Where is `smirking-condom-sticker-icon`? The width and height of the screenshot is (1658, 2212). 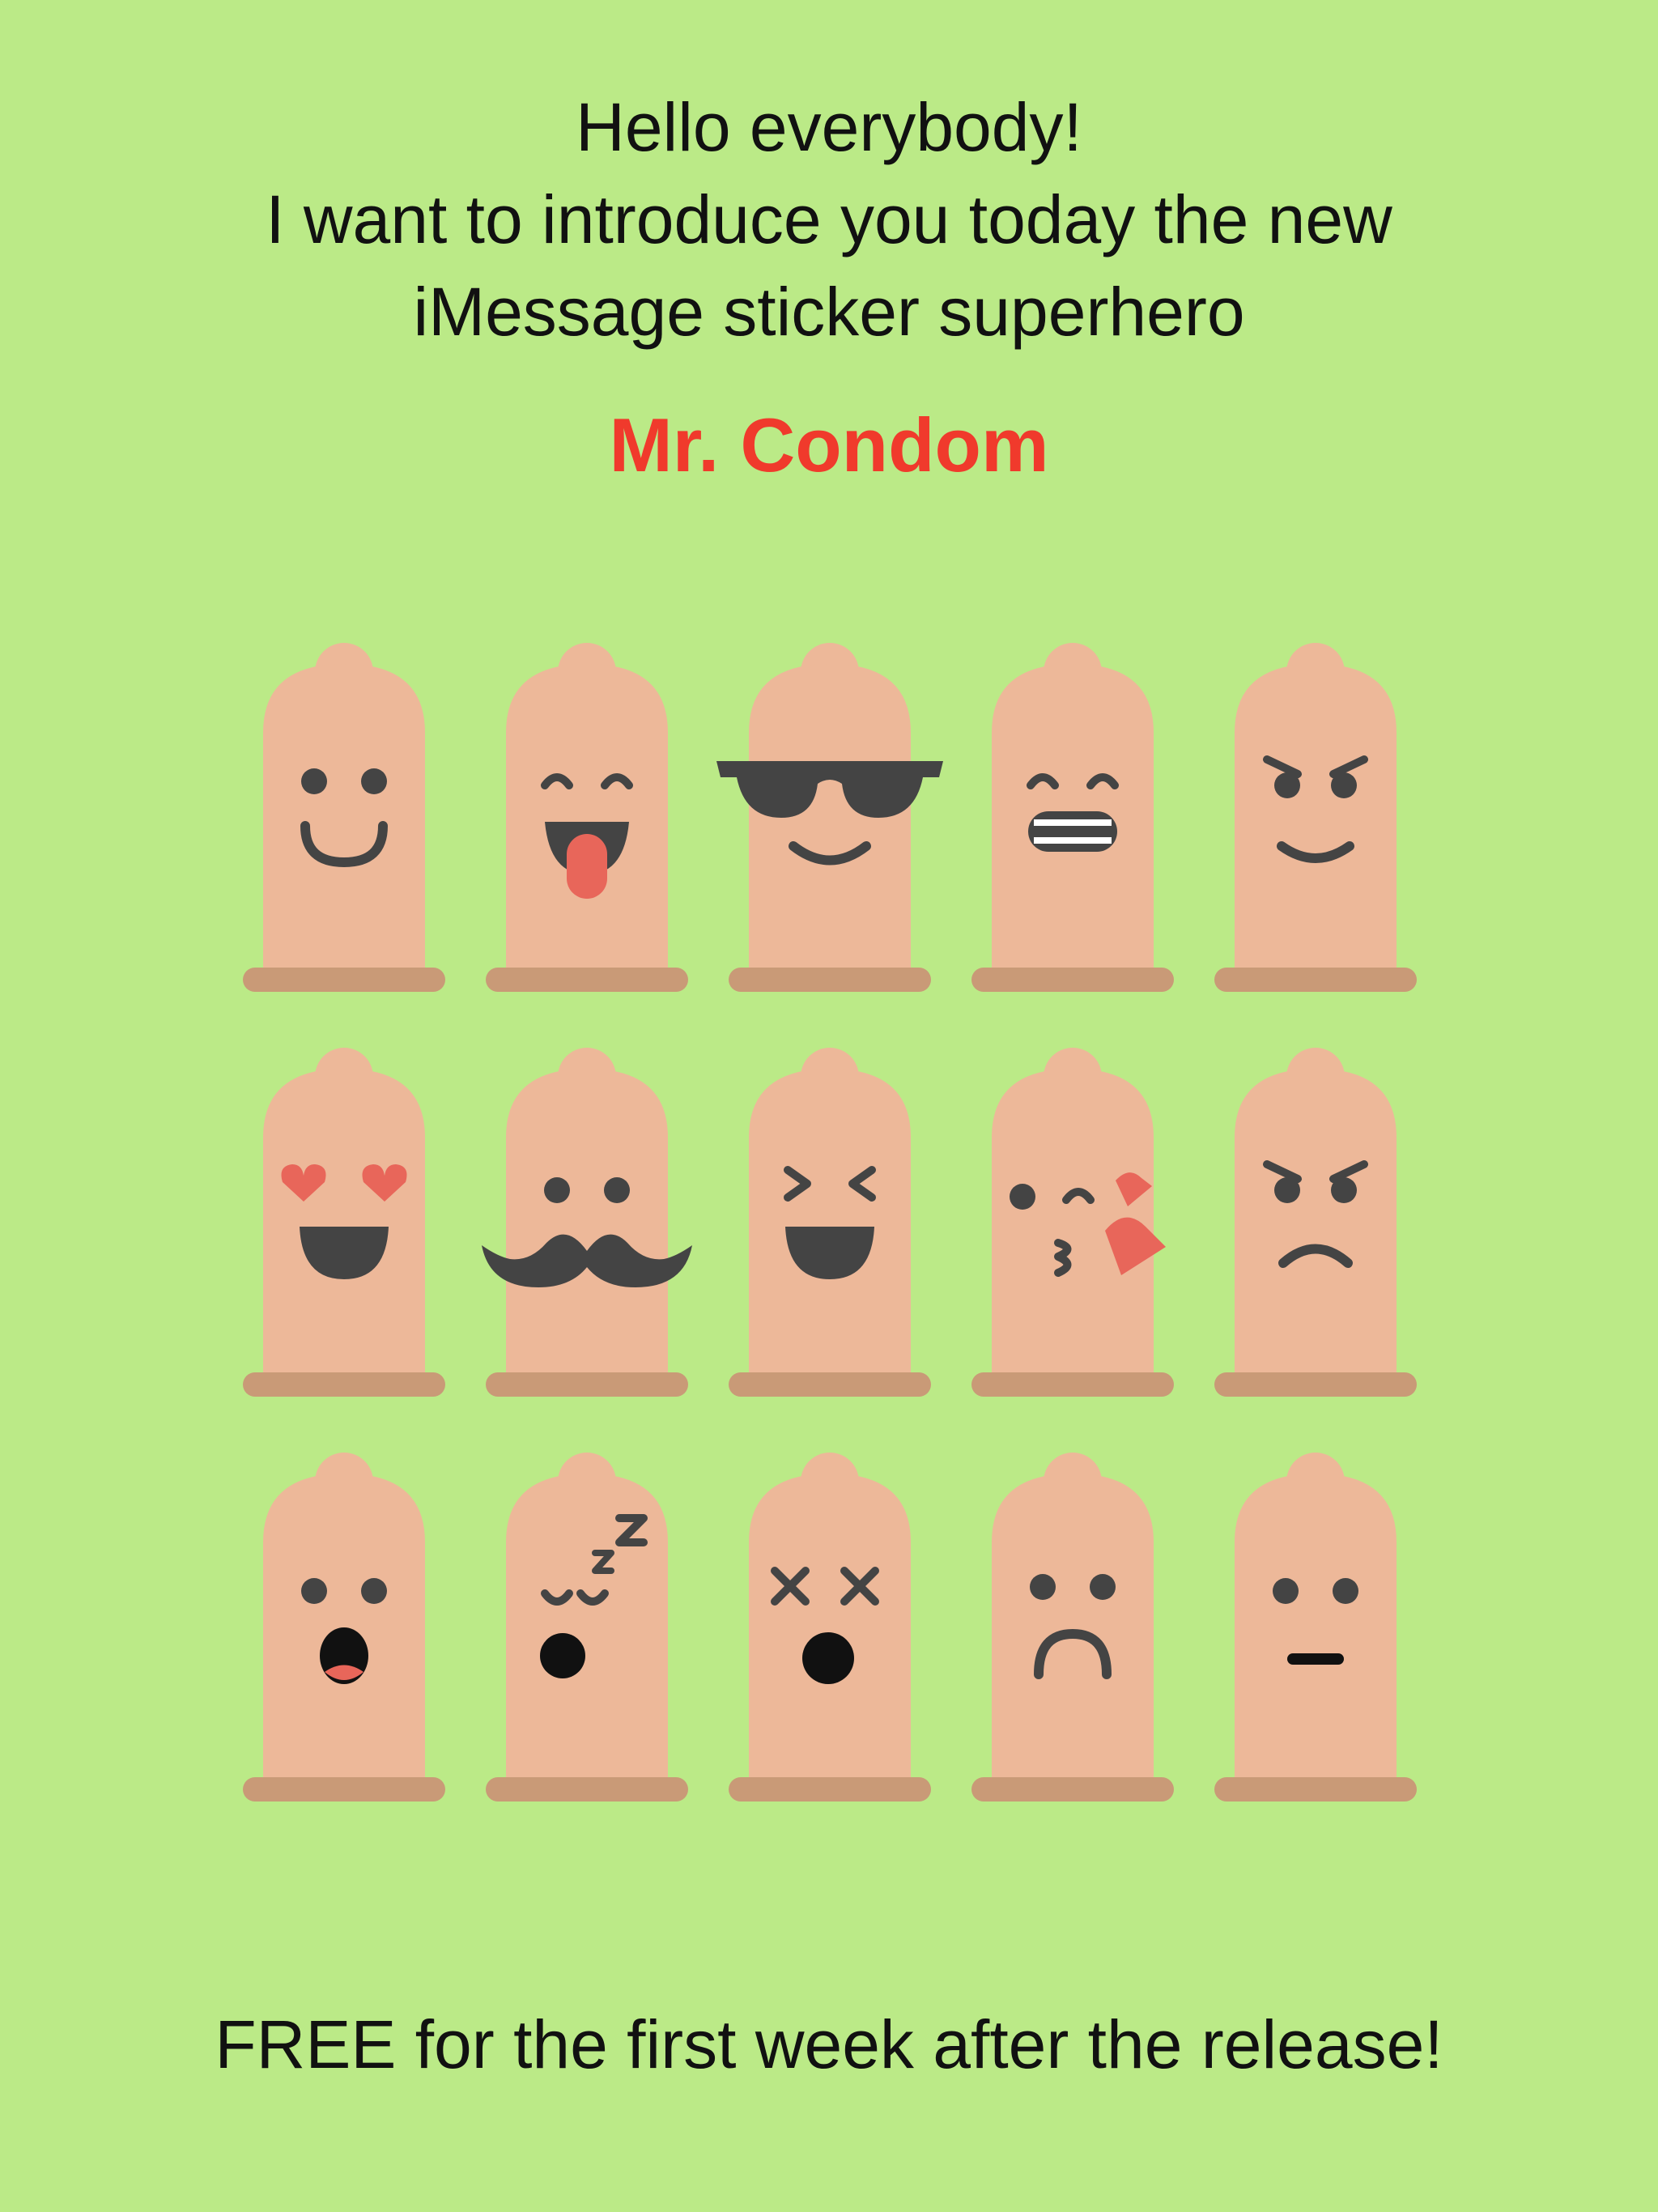
smirking-condom-sticker-icon is located at coordinates (1315, 818).